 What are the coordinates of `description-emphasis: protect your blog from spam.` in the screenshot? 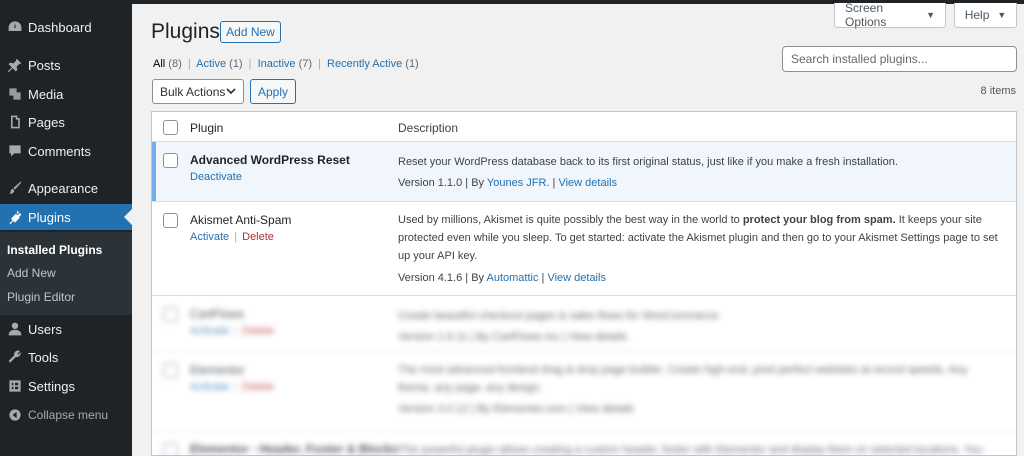 It's located at (819, 220).